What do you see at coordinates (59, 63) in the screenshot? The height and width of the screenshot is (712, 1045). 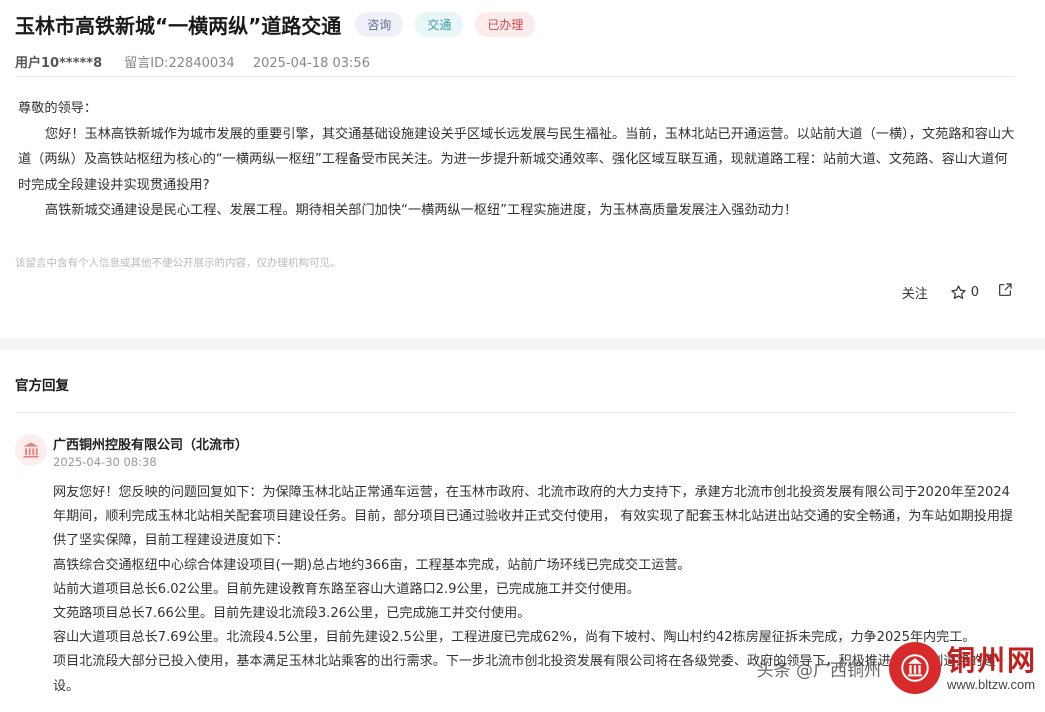 I see `user-name: 用户10*****8` at bounding box center [59, 63].